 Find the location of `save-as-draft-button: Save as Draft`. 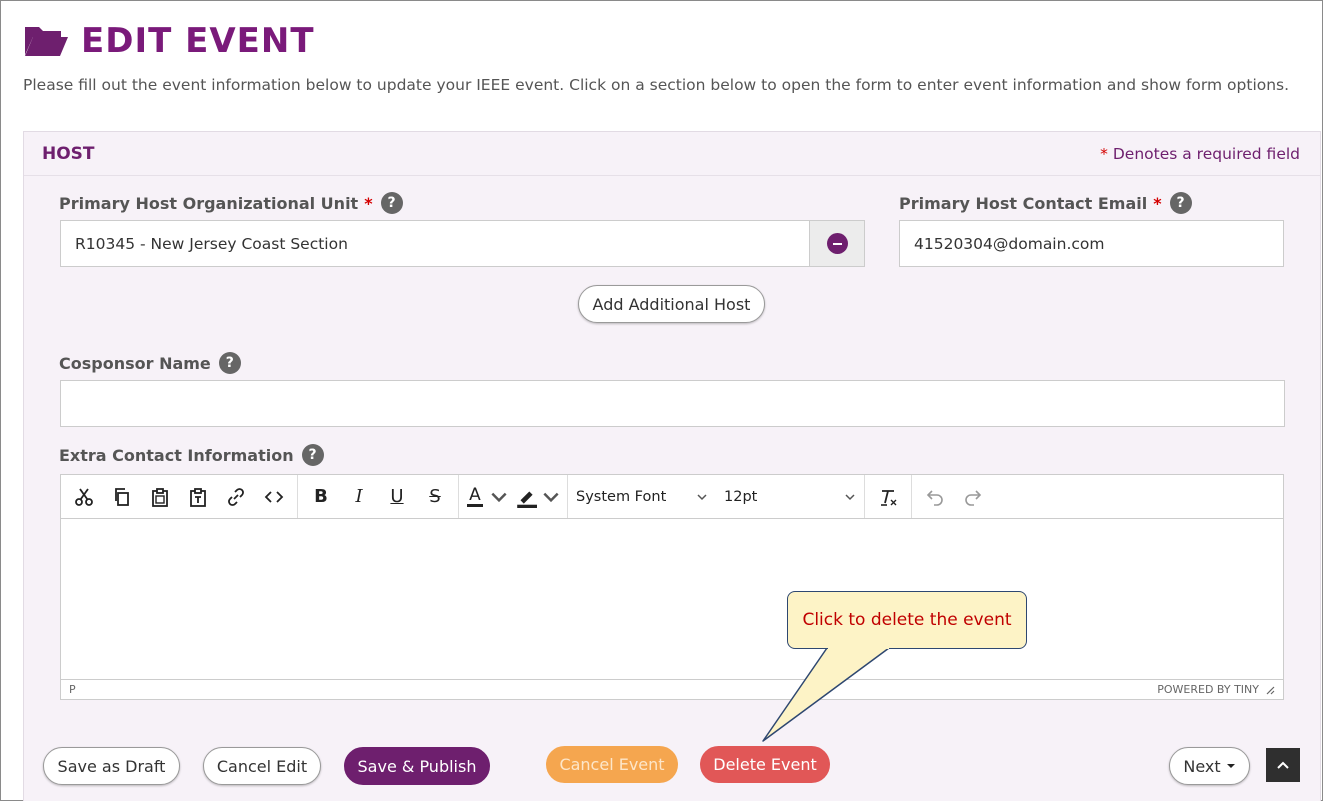

save-as-draft-button: Save as Draft is located at coordinates (111, 766).